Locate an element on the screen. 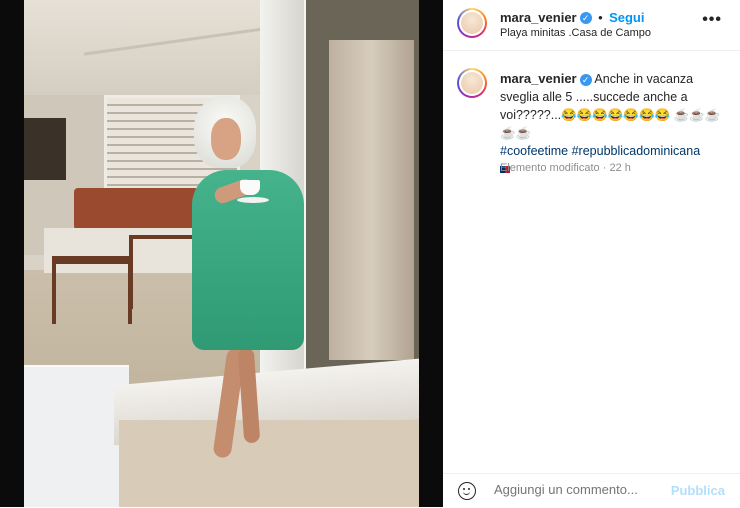 This screenshot has height=508, width=740. caption-avatar is located at coordinates (472, 83).